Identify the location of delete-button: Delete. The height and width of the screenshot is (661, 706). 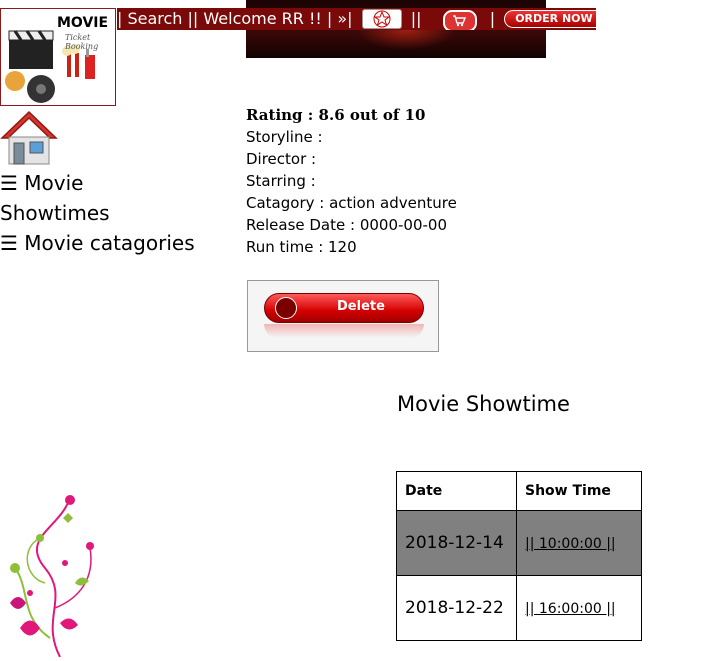
(343, 316).